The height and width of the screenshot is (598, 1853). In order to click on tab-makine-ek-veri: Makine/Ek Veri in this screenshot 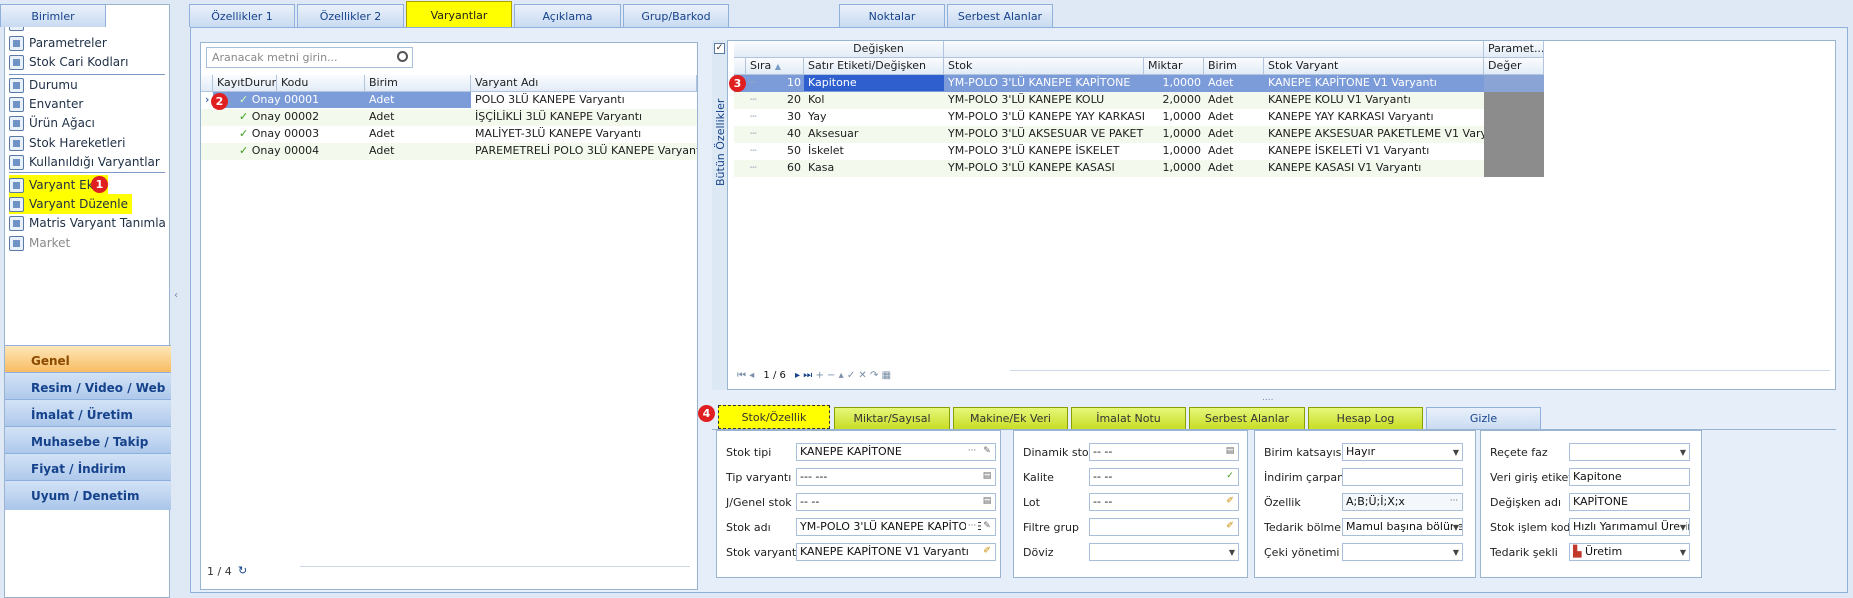, I will do `click(1010, 418)`.